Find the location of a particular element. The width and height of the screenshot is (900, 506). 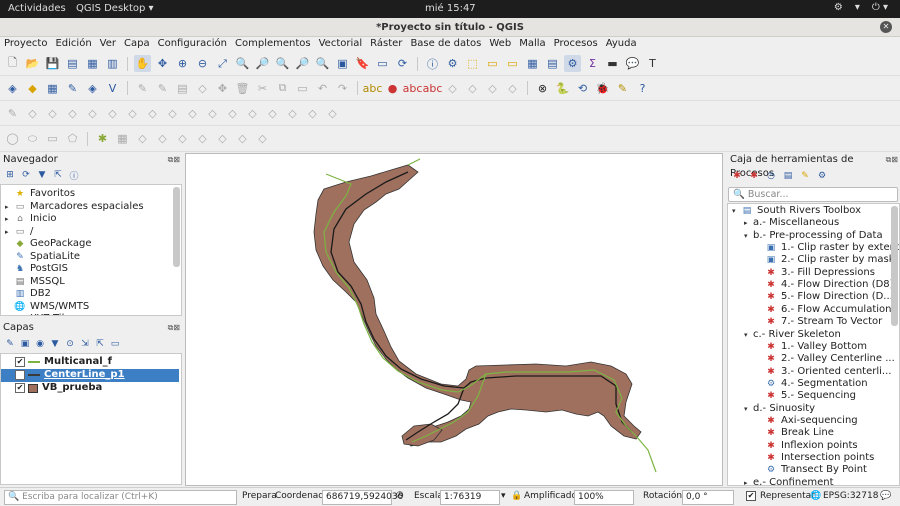

toolbox-icon: ⚙ is located at coordinates (572, 63).